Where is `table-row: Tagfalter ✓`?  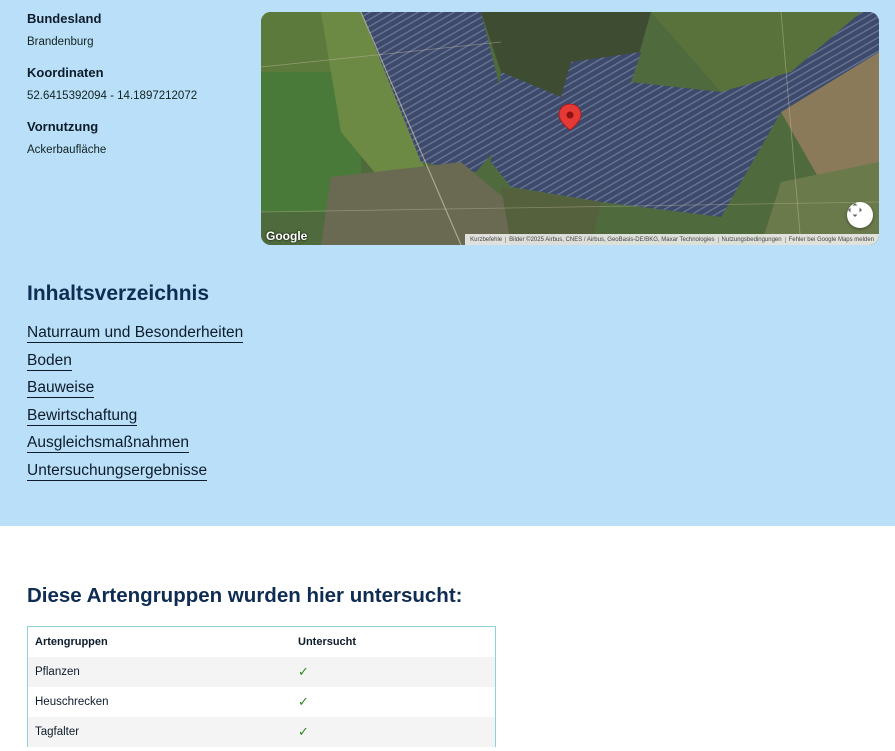
table-row: Tagfalter ✓ is located at coordinates (261, 732).